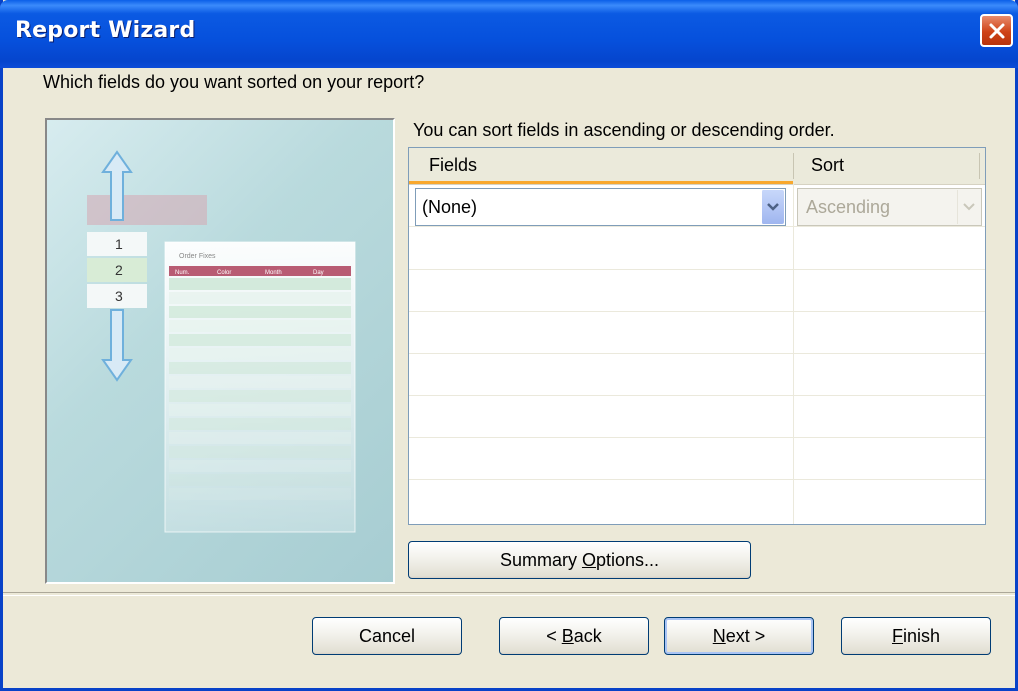  I want to click on footer-divider, so click(509, 594).